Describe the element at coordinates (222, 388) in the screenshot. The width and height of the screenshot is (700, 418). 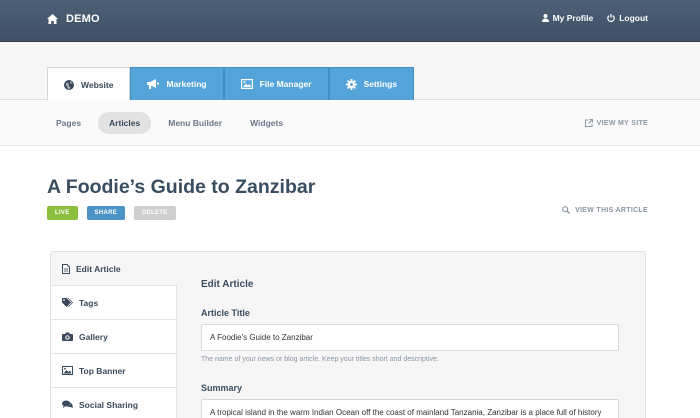
I see `summary-label: Summary` at that location.